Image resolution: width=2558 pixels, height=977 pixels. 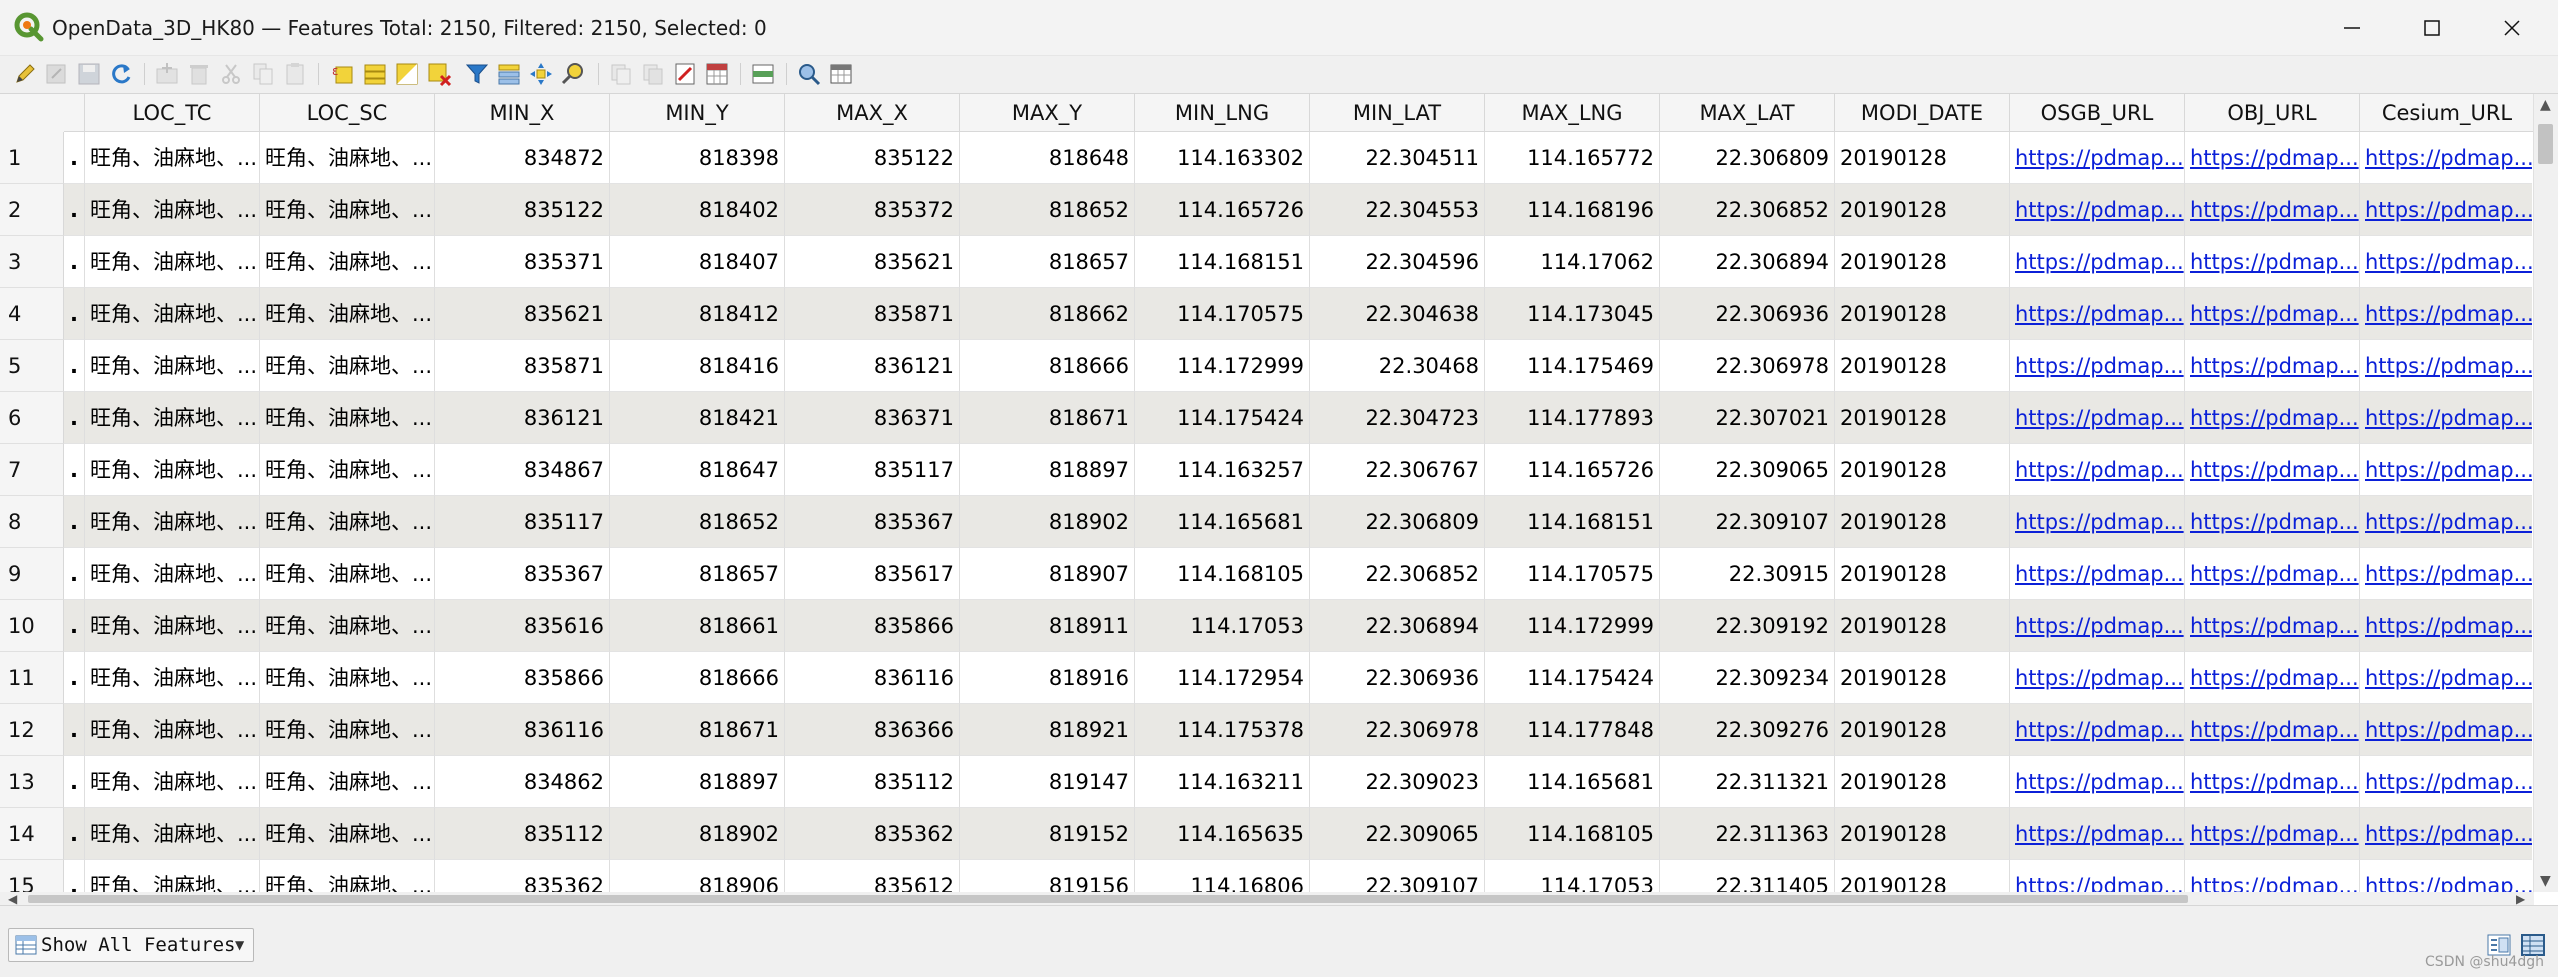 I want to click on cell-min-lng: 114.168151, so click(x=1222, y=262).